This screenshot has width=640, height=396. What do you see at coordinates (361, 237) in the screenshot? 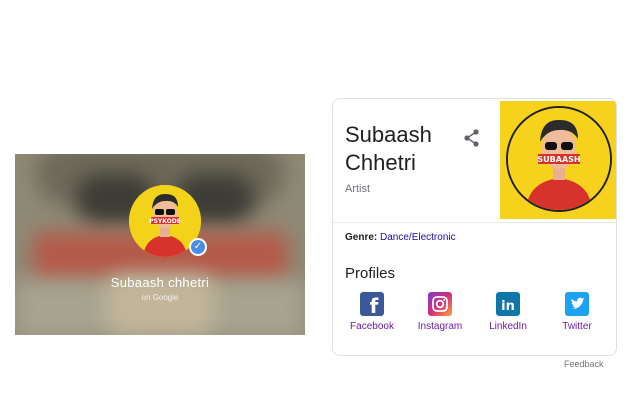
I see `genre-label: Genre:` at bounding box center [361, 237].